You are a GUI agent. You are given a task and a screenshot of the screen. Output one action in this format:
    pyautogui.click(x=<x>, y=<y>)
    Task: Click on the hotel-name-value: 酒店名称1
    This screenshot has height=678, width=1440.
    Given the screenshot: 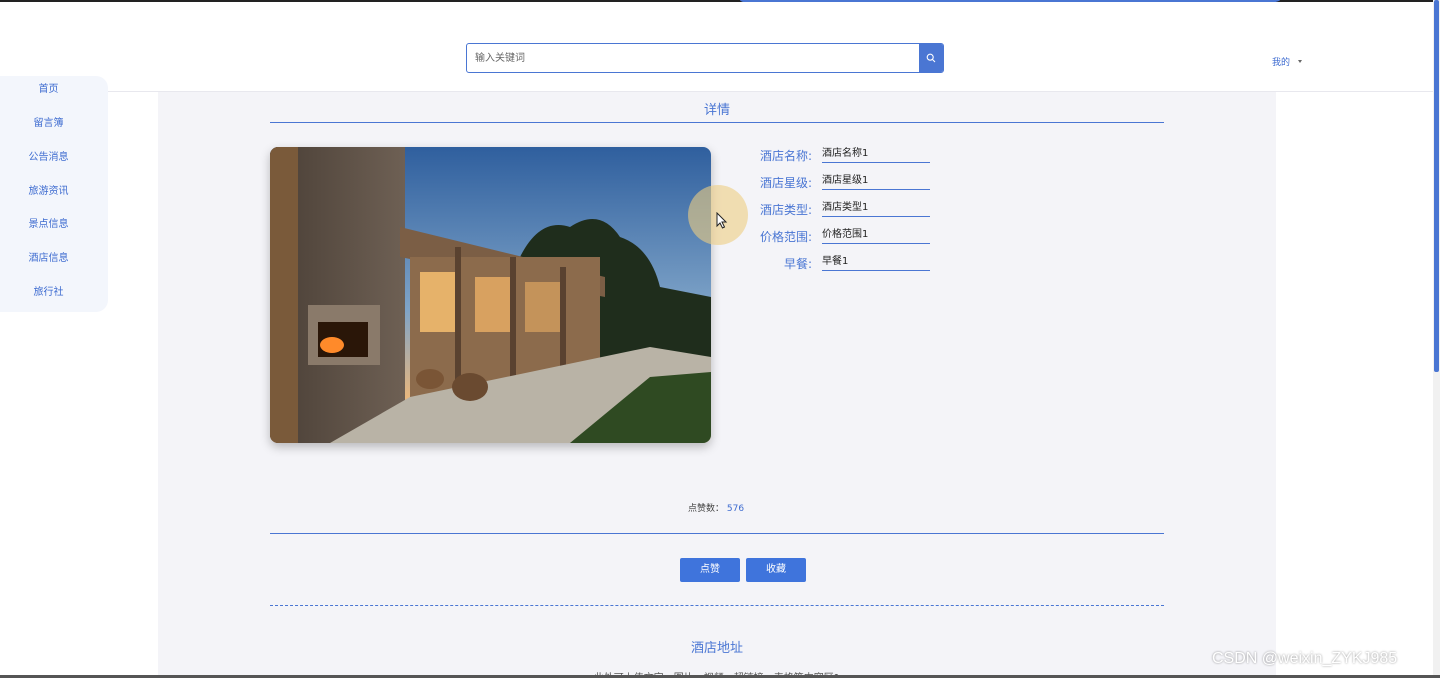 What is the action you would take?
    pyautogui.click(x=876, y=155)
    